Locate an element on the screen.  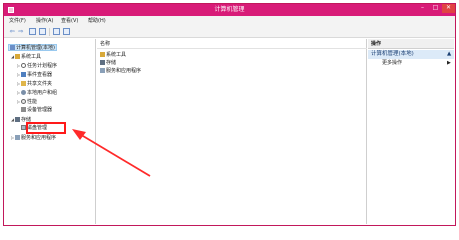
show-hide-tree-icon is located at coordinates (42, 31).